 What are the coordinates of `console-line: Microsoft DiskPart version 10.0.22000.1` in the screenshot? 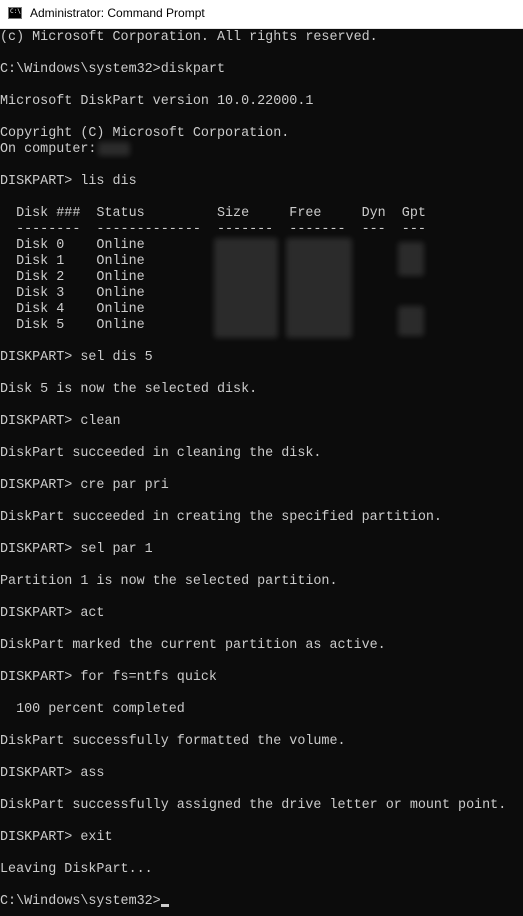 It's located at (157, 101).